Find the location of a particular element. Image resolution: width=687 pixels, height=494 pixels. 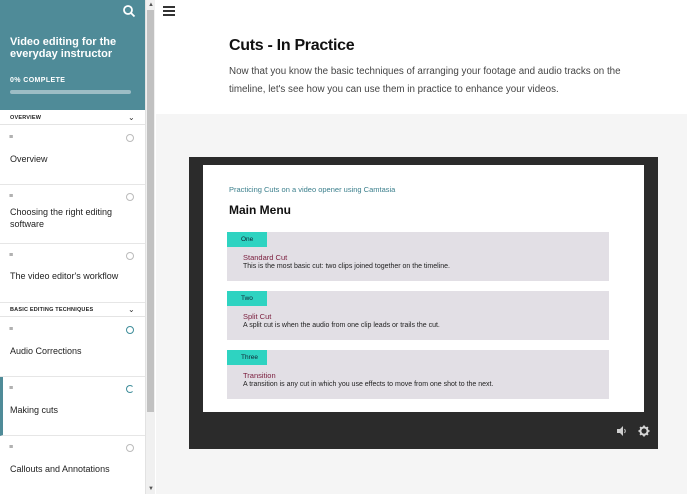

card-tag: Three is located at coordinates (247, 357).